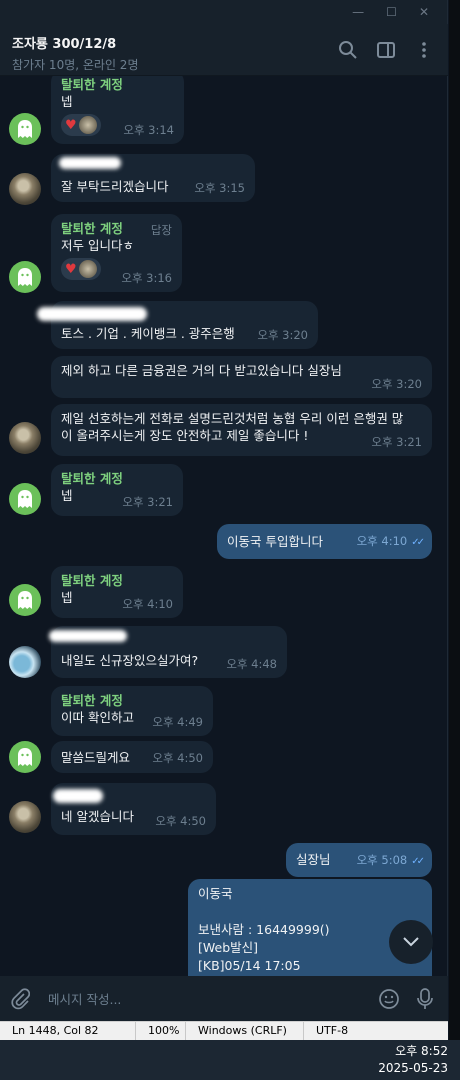 The height and width of the screenshot is (1080, 460). I want to click on message-text: 저두 입니다ㅎ, so click(97, 245).